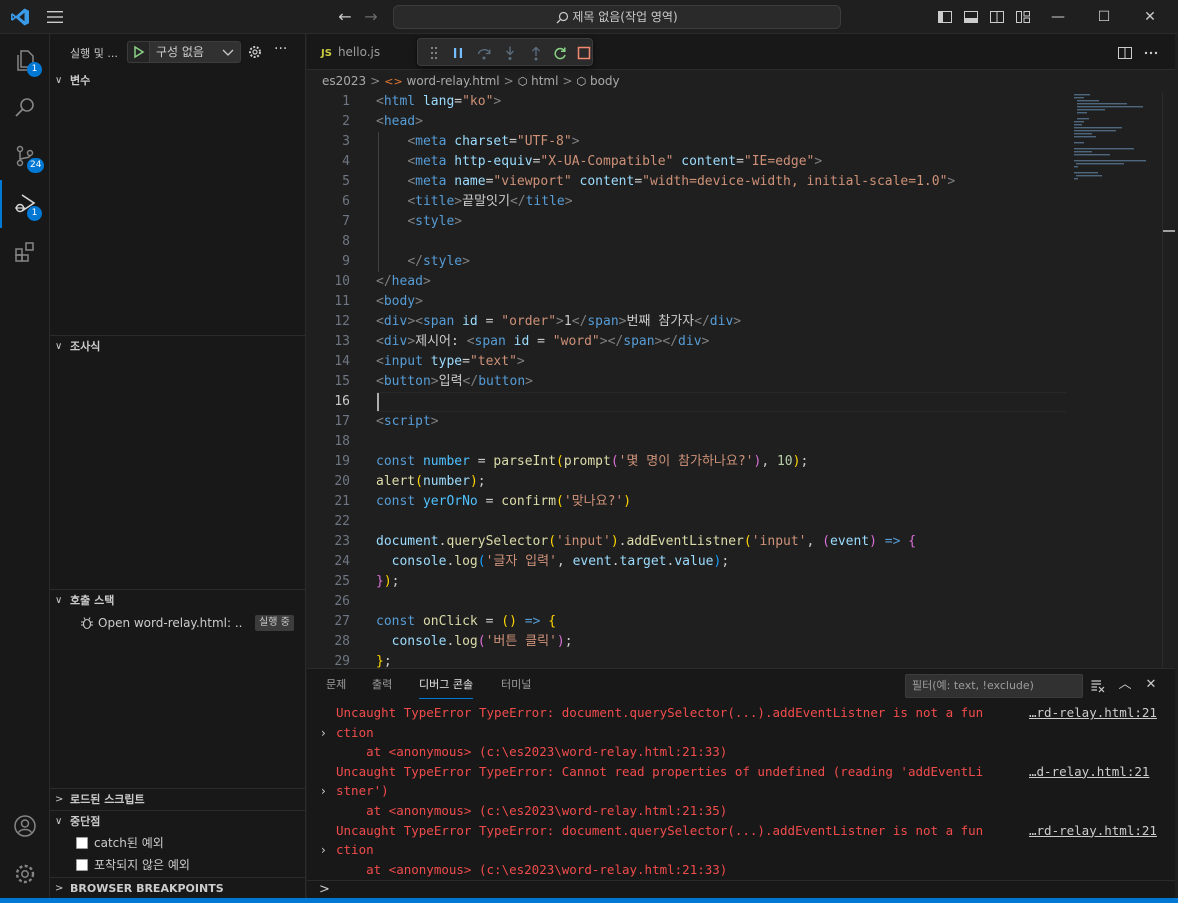  Describe the element at coordinates (446, 685) in the screenshot. I see `tab-debug-console: 디버그 콘솔` at that location.